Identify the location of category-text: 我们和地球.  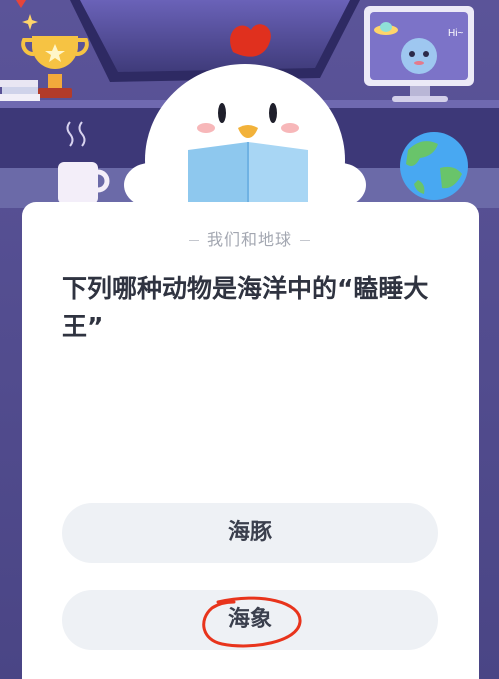
(249, 239).